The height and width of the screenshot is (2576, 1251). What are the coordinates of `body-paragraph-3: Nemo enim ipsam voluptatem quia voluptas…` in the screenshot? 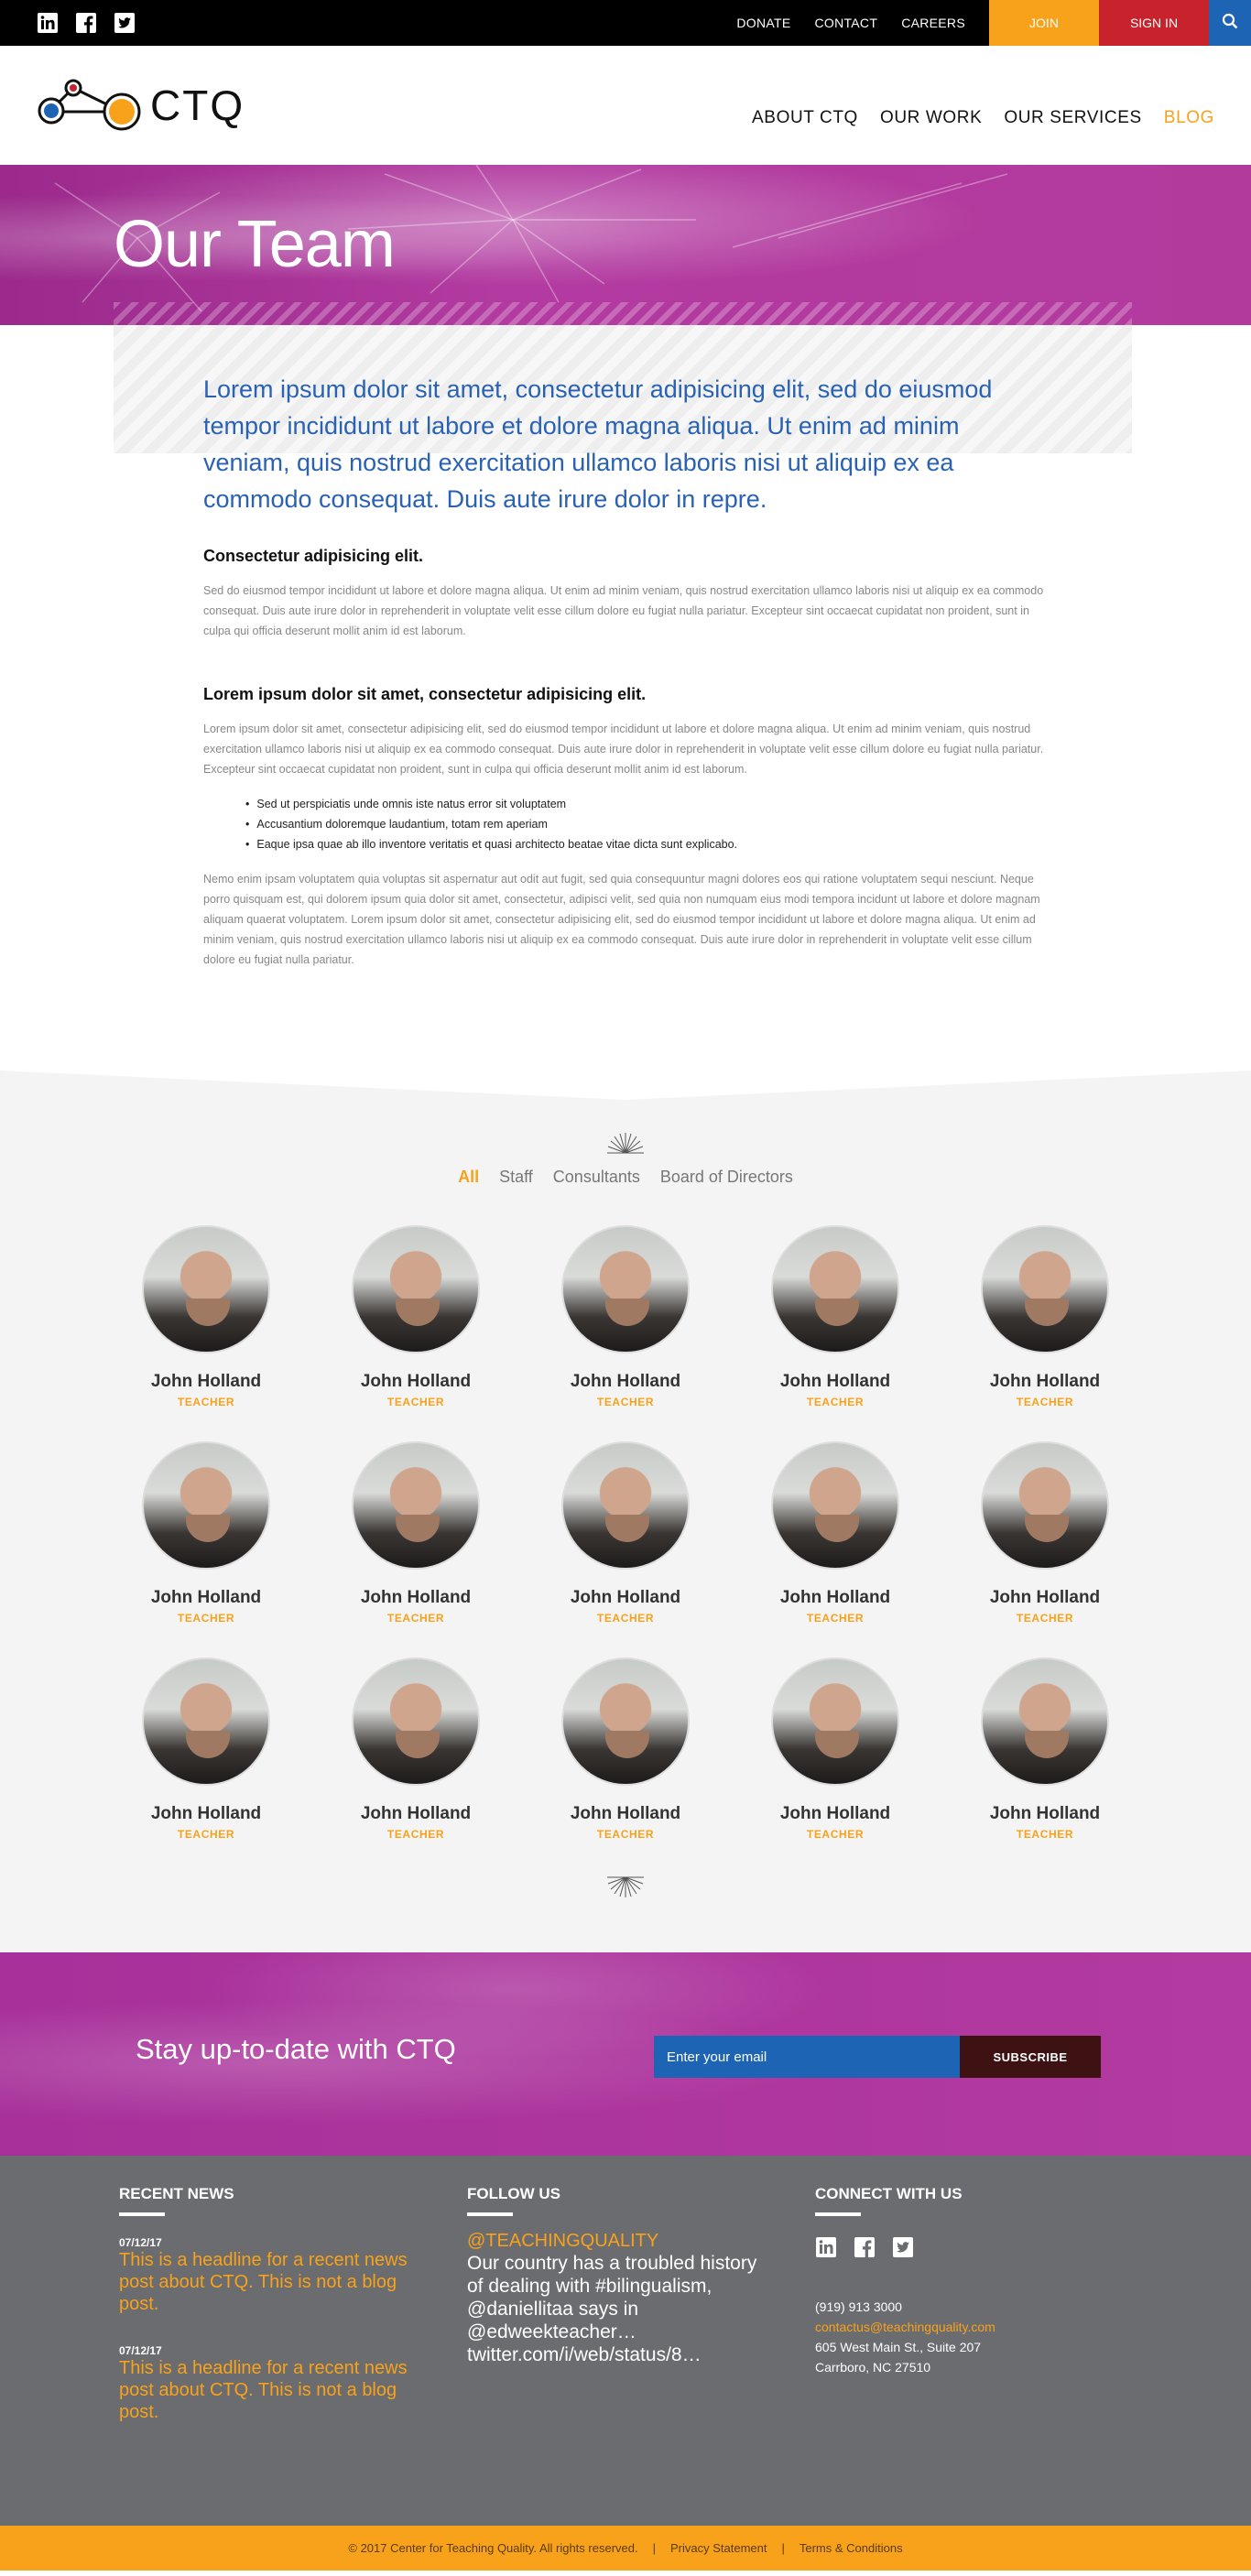 It's located at (621, 919).